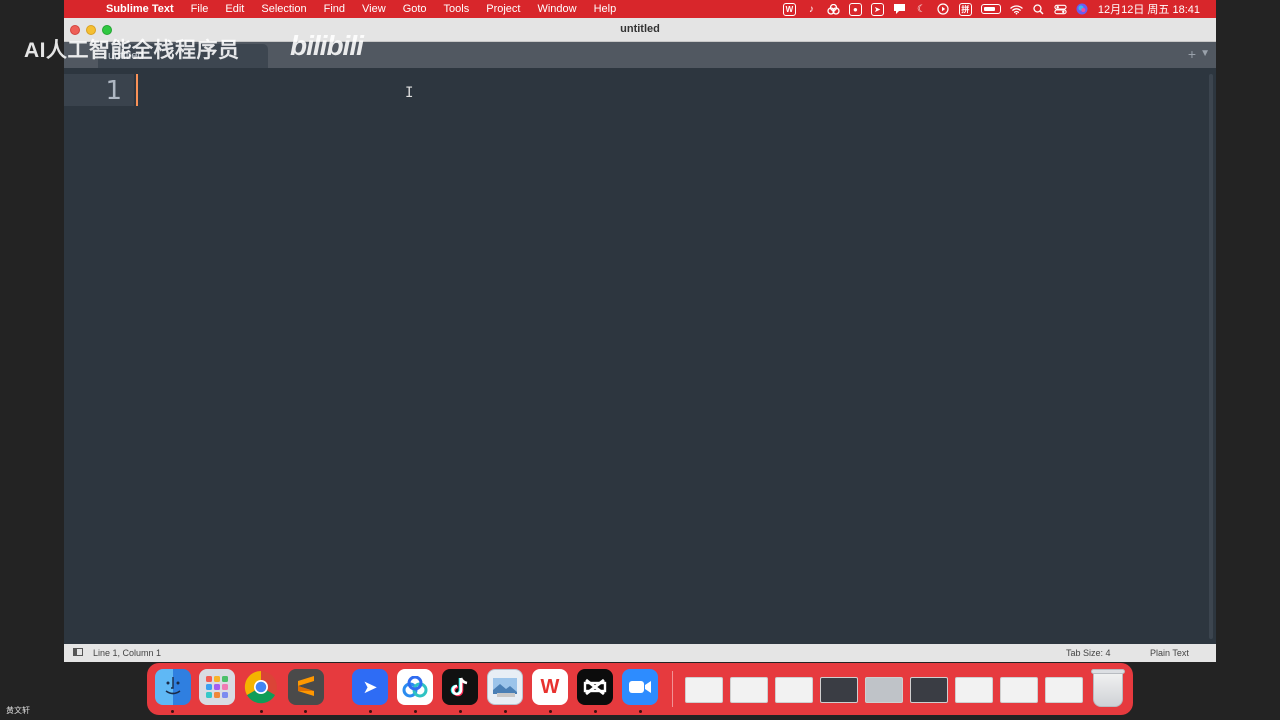  What do you see at coordinates (943, 9) in the screenshot?
I see `play-icon` at bounding box center [943, 9].